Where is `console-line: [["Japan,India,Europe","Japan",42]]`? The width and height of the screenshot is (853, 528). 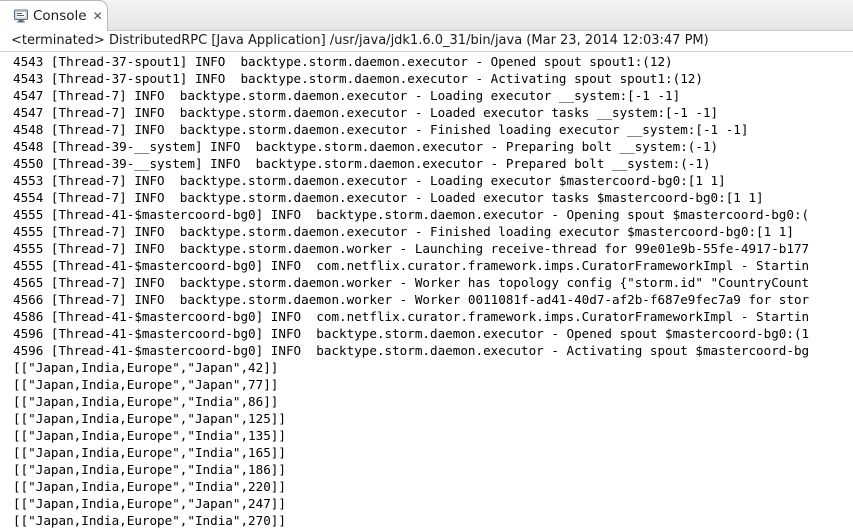
console-line: [["Japan,India,Europe","Japan",42]] is located at coordinates (146, 367).